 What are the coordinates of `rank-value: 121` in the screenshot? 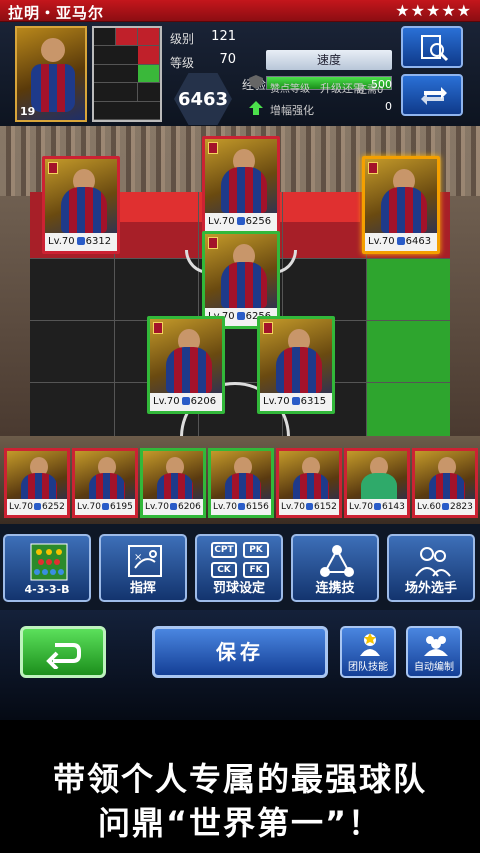 It's located at (223, 36).